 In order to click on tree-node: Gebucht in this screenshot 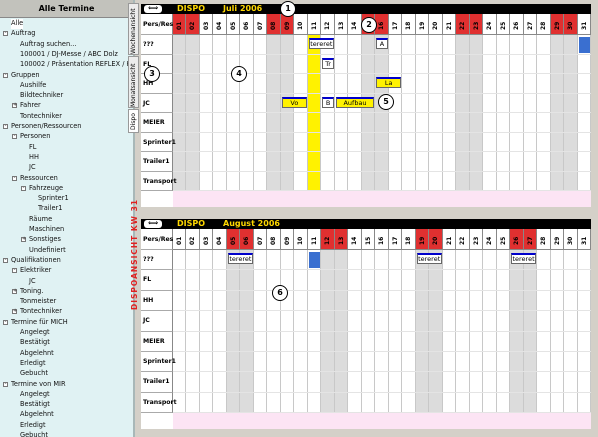, I will do `click(34, 434)`.